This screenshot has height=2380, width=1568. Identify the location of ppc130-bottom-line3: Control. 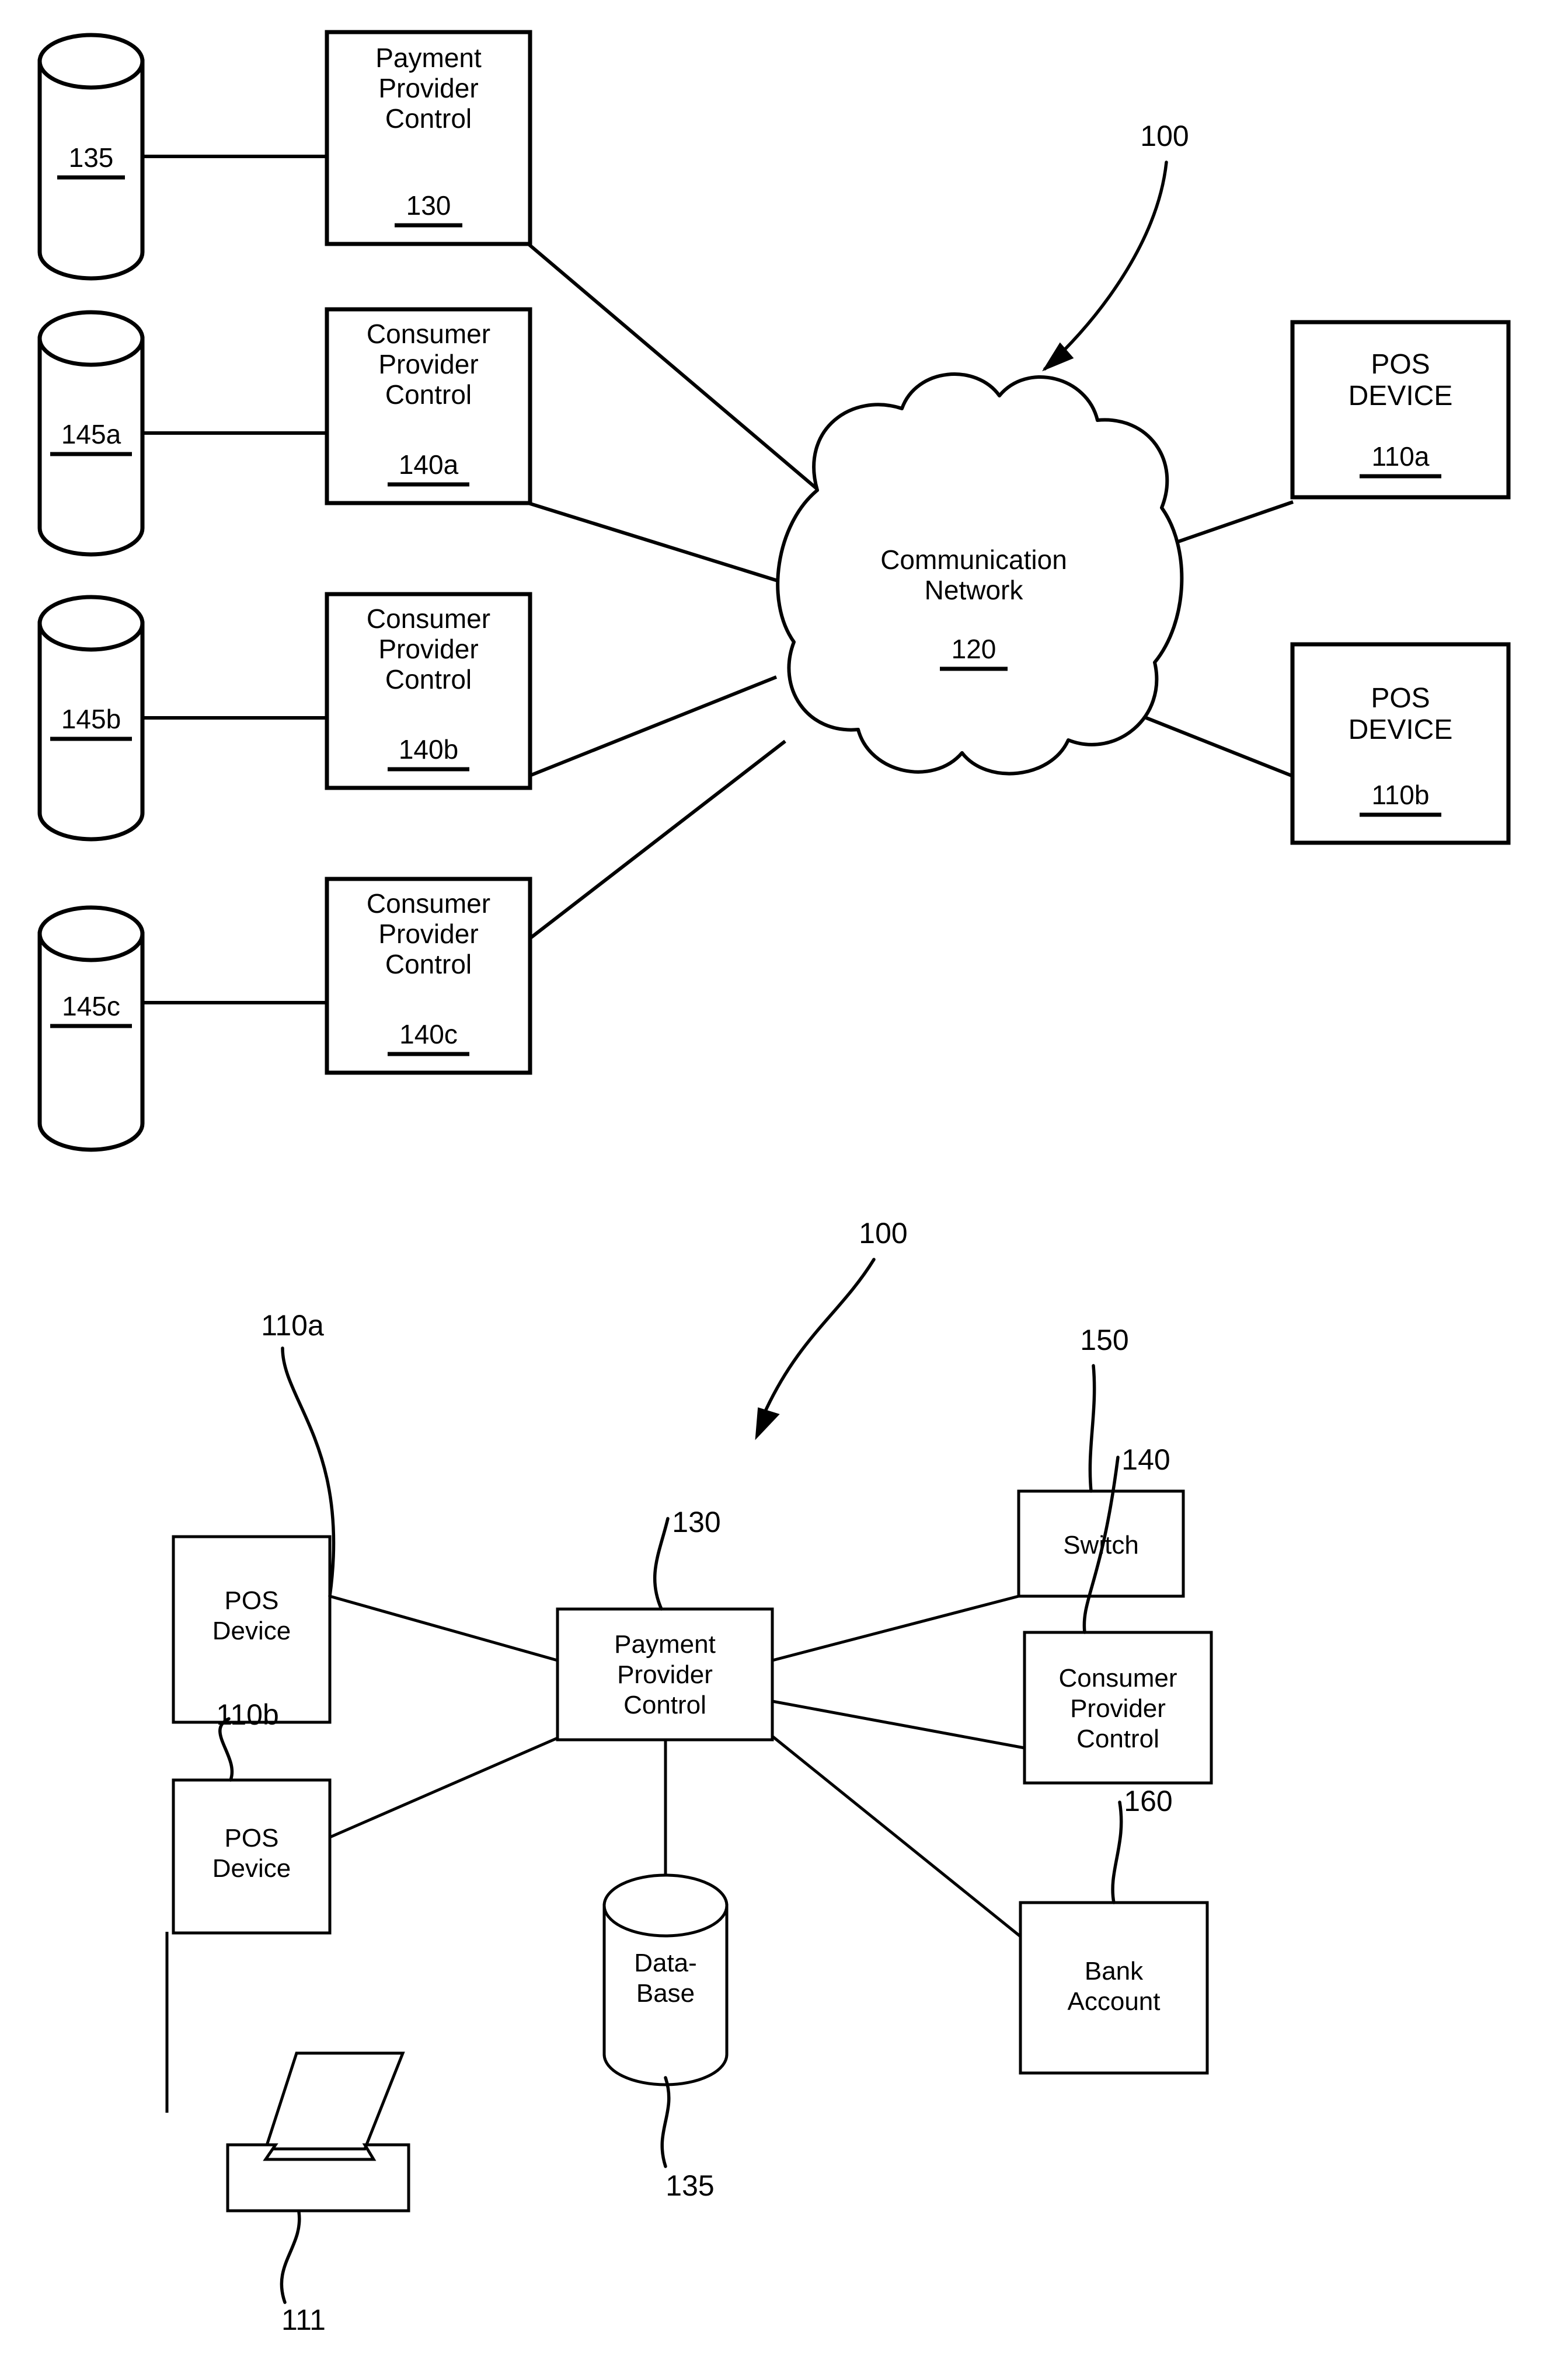
(664, 1705).